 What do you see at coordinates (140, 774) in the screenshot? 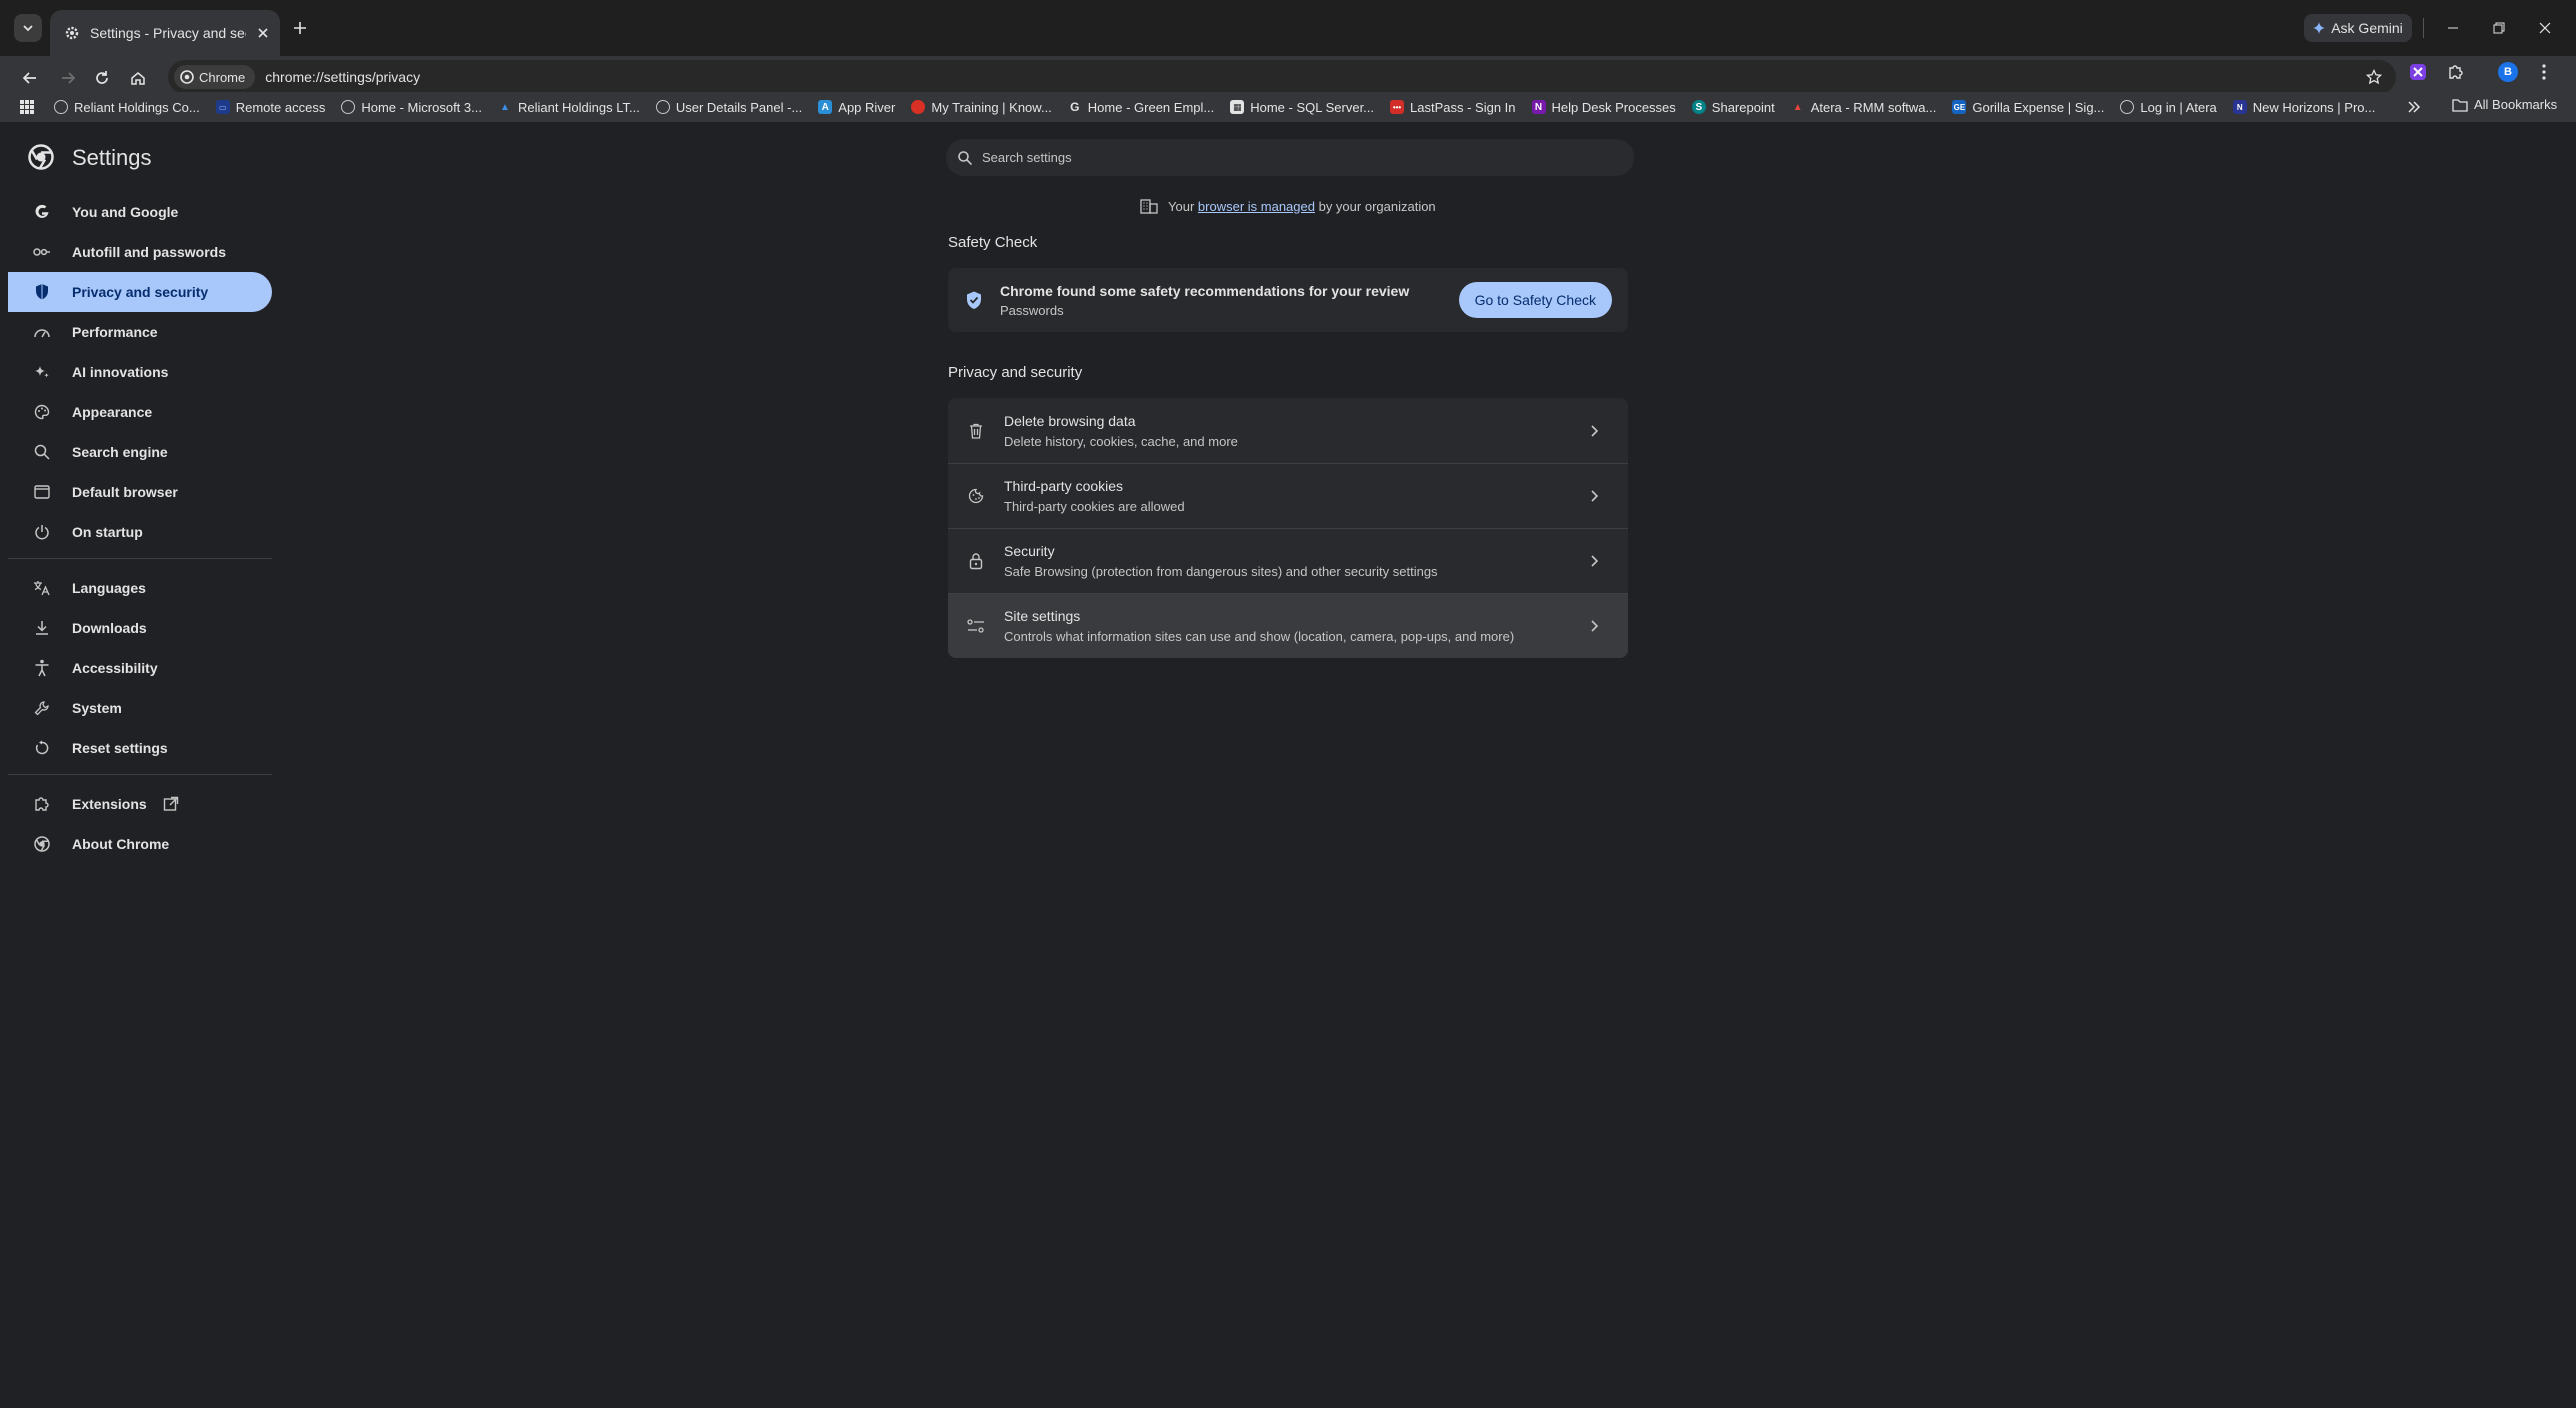
I see `sidebar-divider` at bounding box center [140, 774].